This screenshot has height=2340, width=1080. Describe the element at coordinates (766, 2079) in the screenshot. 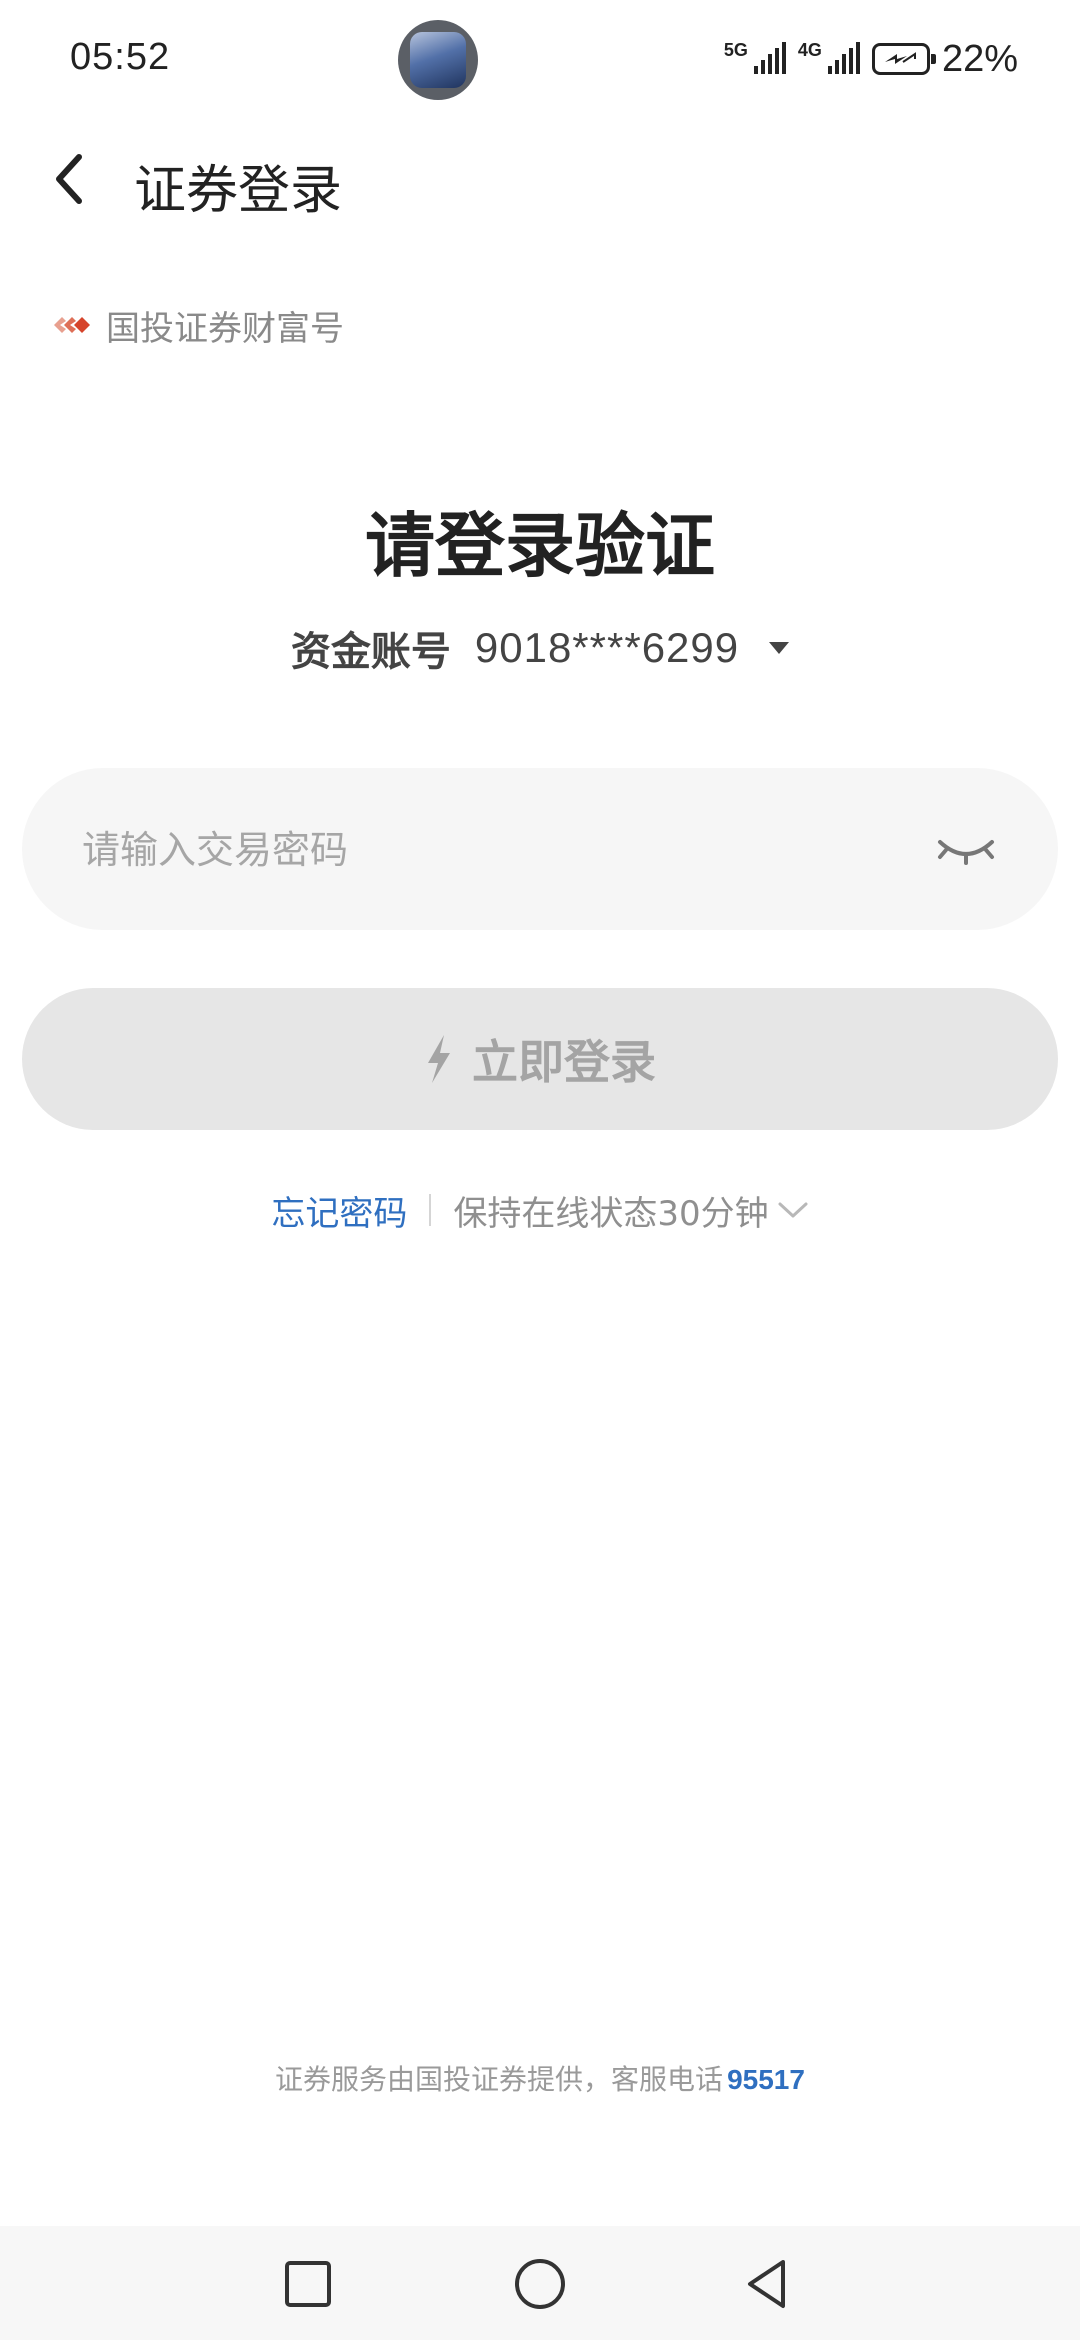

I see `customer-service-phone-link: 95517` at that location.